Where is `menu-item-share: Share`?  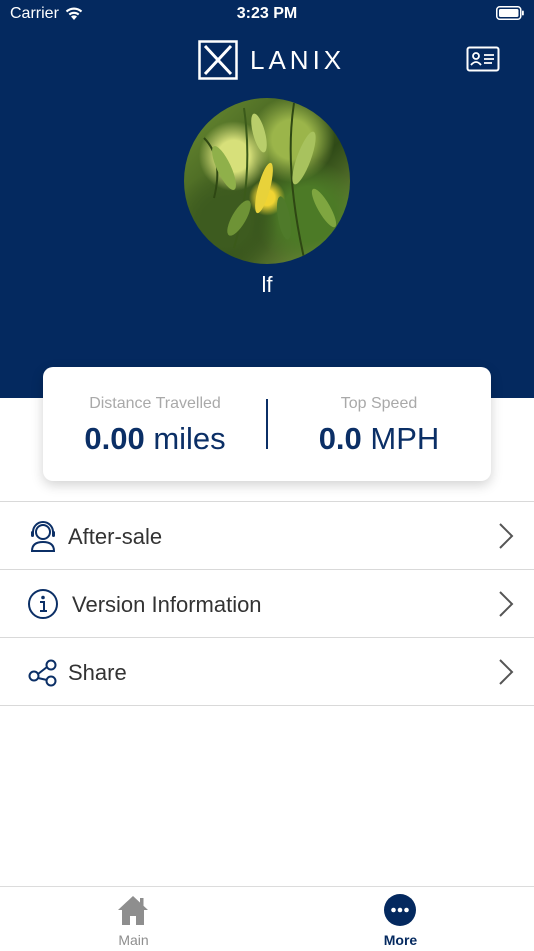
menu-item-share: Share is located at coordinates (267, 671).